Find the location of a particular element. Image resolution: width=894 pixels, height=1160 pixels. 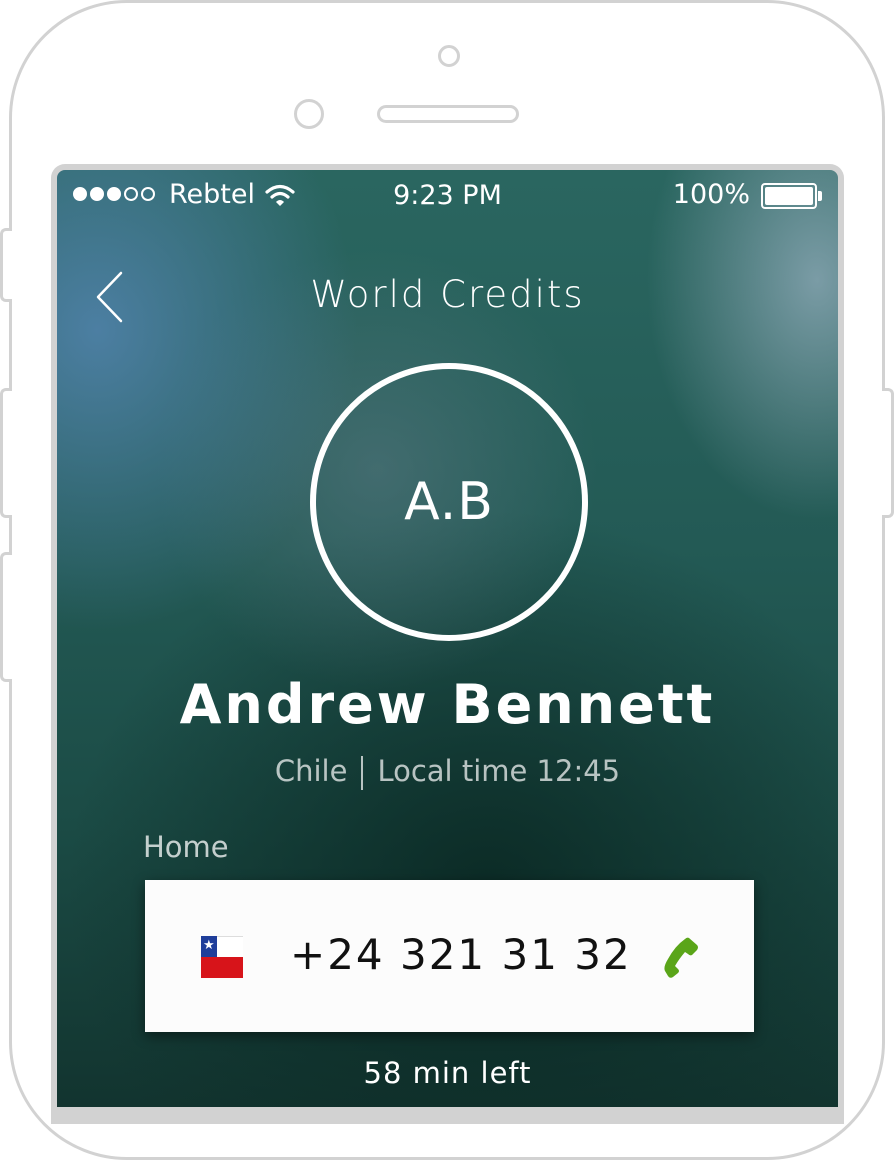

contact-location-line: Chile Local time 12:45 is located at coordinates (447, 772).